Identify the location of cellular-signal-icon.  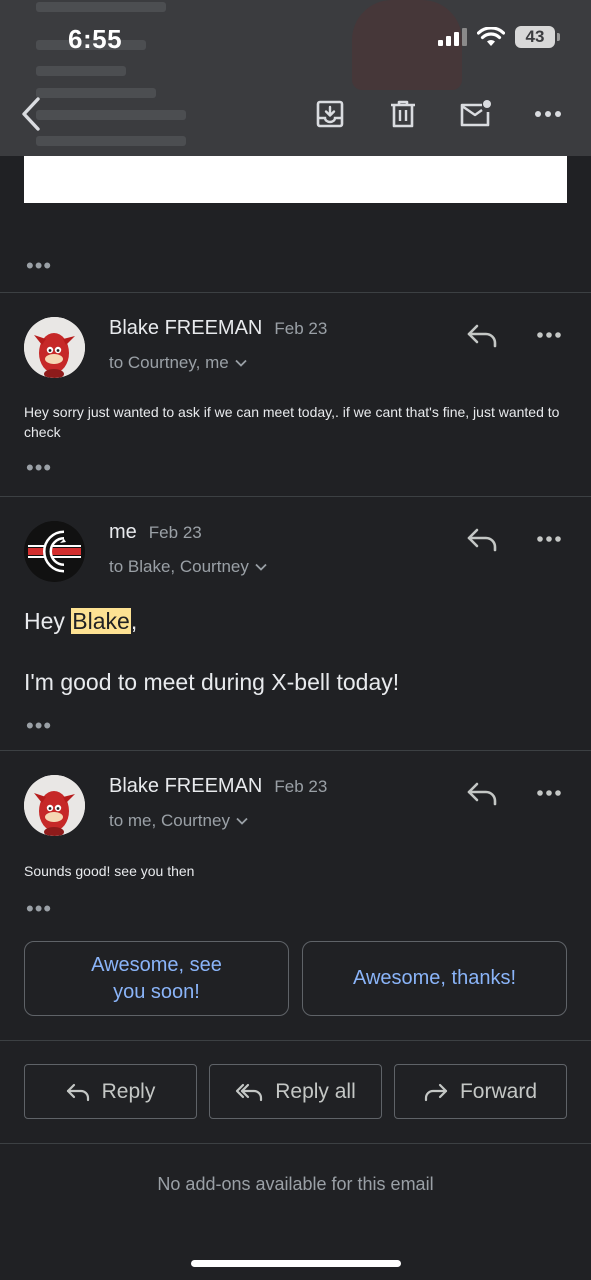
(452, 37).